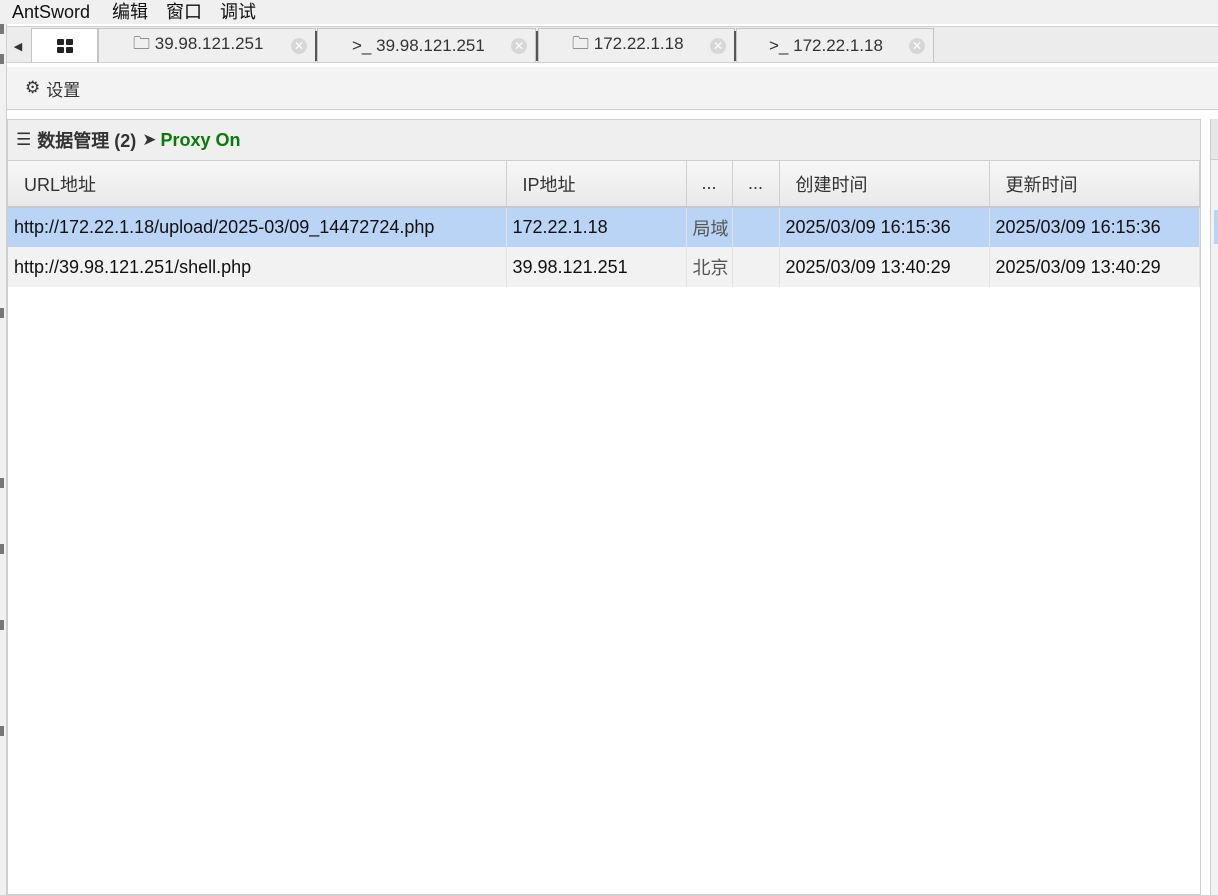 The width and height of the screenshot is (1218, 895). Describe the element at coordinates (51, 12) in the screenshot. I see `menu-antsword: AntSword` at that location.